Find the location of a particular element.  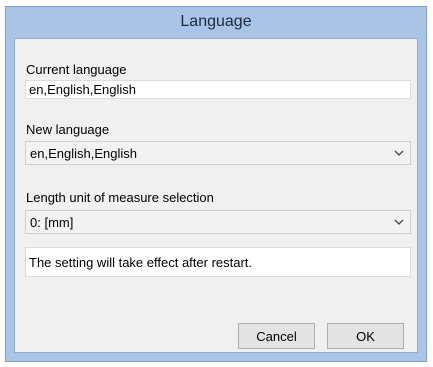

new-language-selected: en,English,English is located at coordinates (83, 153).